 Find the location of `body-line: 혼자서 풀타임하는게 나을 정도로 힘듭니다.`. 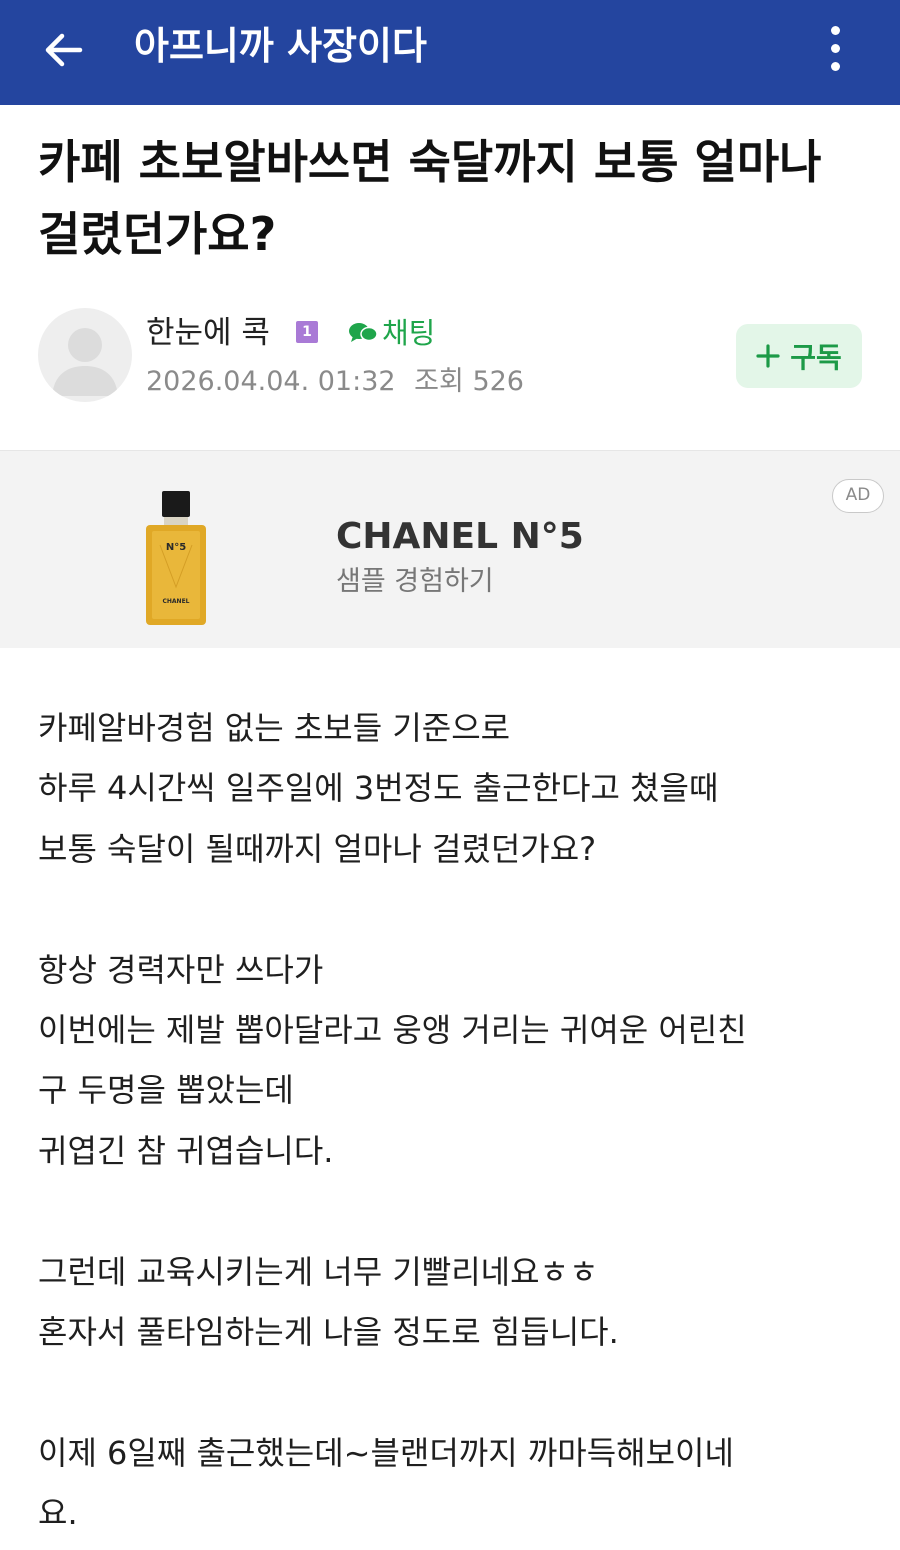

body-line: 혼자서 풀타임하는게 나을 정도로 힘듭니다. is located at coordinates (328, 1332).